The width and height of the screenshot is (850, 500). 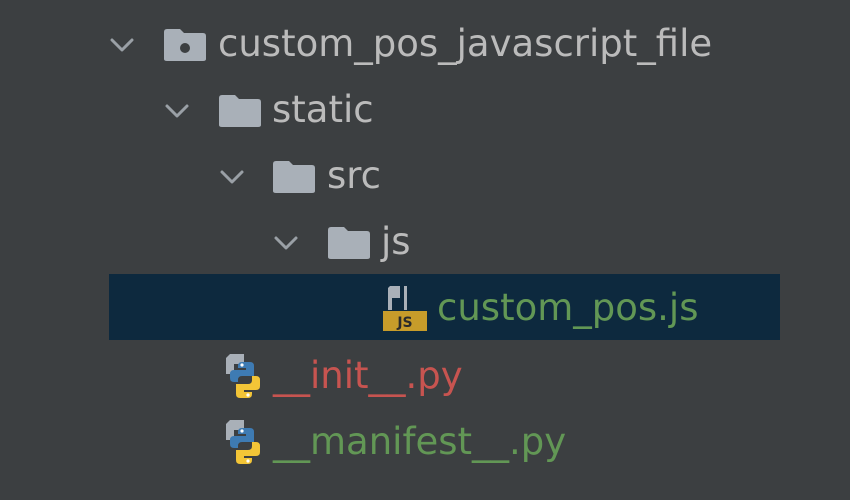 I want to click on tree-item-src: src, so click(x=425, y=177).